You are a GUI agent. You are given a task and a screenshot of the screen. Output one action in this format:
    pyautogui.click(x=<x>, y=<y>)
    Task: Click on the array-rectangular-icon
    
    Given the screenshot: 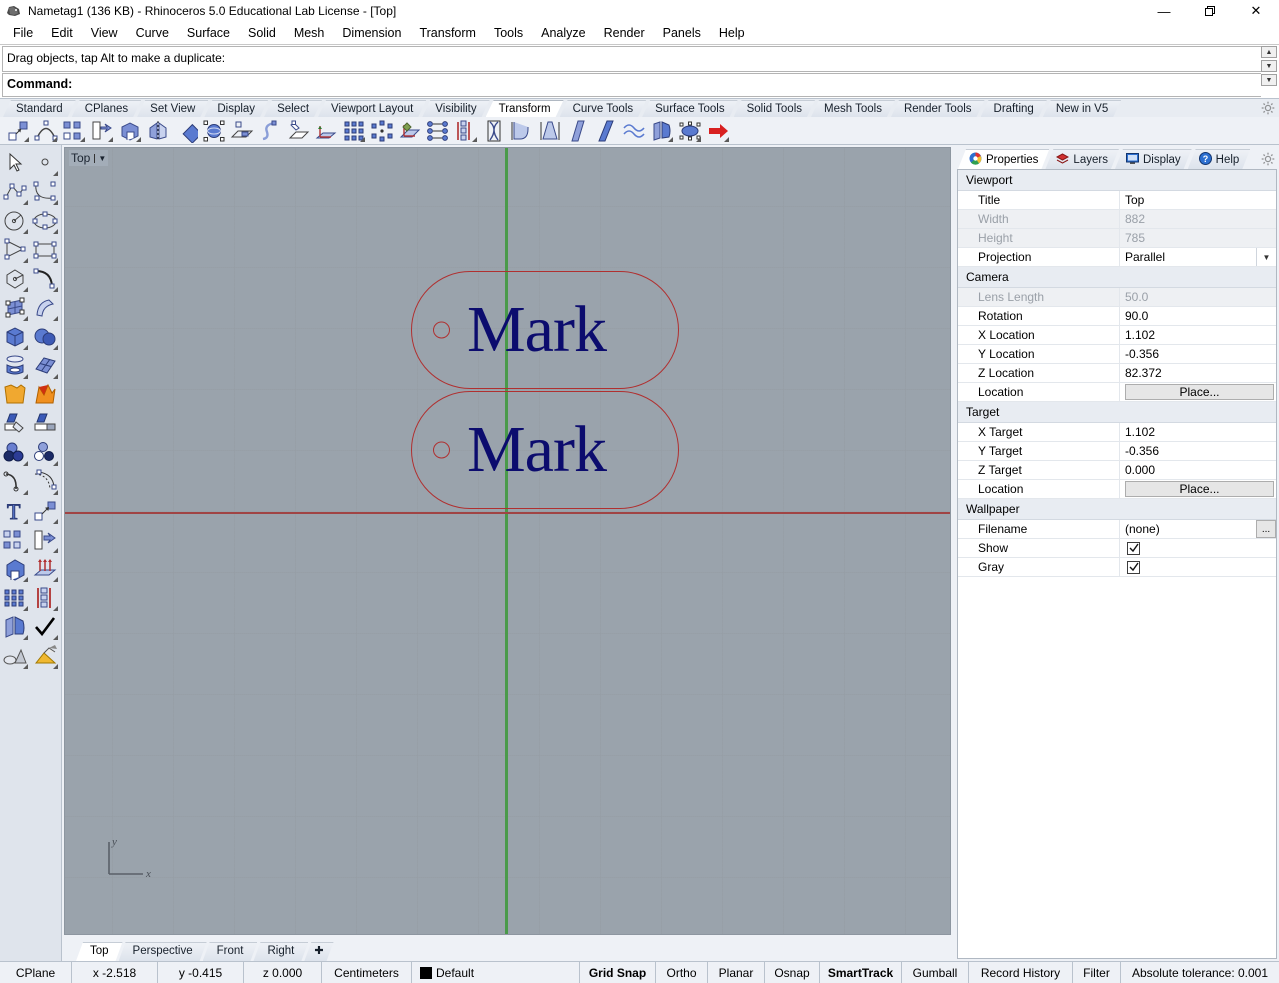 What is the action you would take?
    pyautogui.click(x=354, y=131)
    